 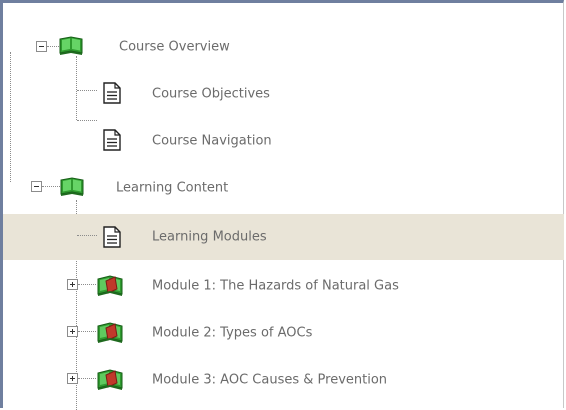 What do you see at coordinates (283, 188) in the screenshot?
I see `tree-node-learning-content: Learning Content` at bounding box center [283, 188].